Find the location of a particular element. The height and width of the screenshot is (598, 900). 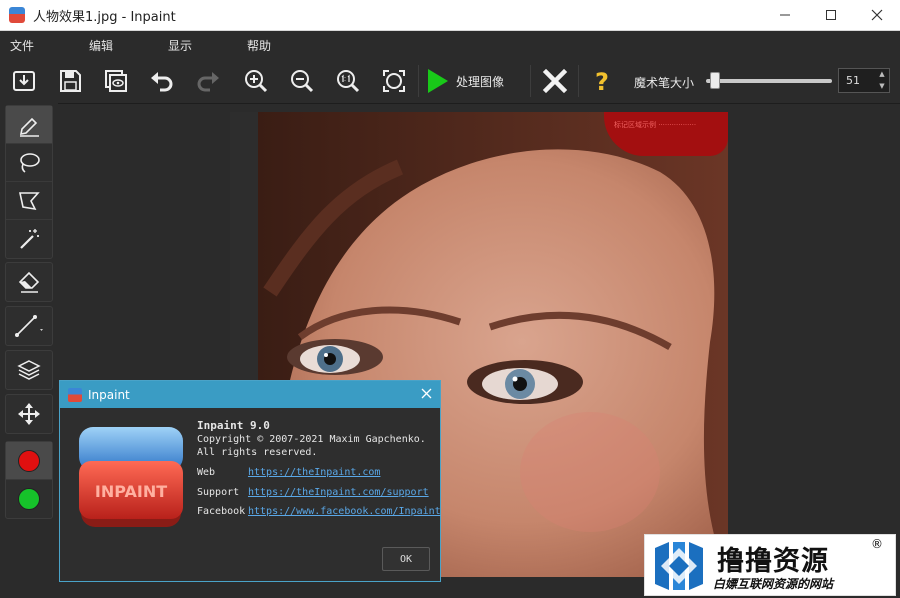

selection-tools-group is located at coordinates (29, 182).